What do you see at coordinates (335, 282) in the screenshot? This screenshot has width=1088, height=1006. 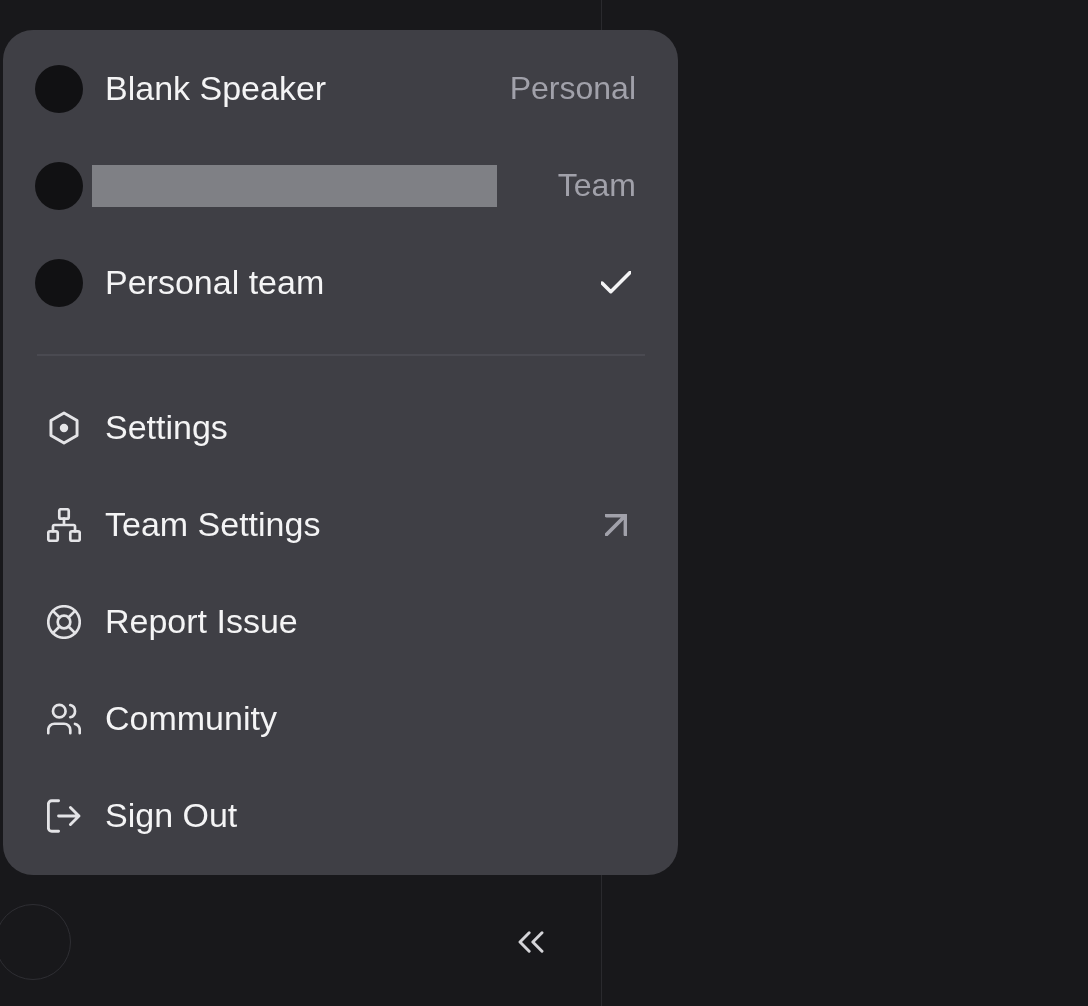 I see `account-option: Personal team` at bounding box center [335, 282].